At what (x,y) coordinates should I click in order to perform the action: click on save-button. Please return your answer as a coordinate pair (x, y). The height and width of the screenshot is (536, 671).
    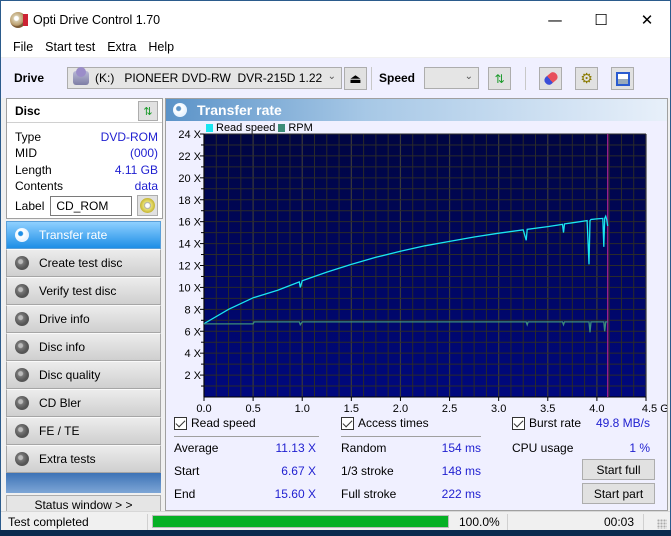
    Looking at the image, I should click on (622, 78).